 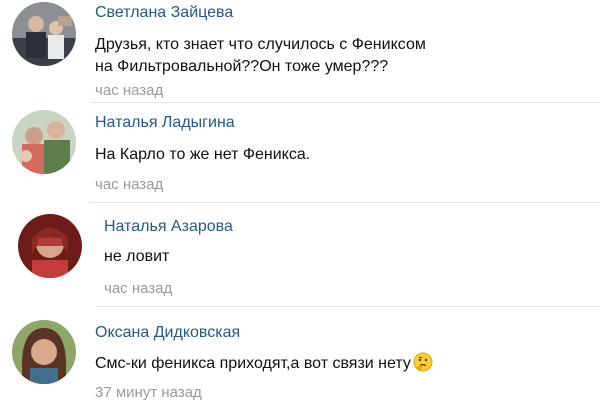 What do you see at coordinates (164, 13) in the screenshot?
I see `comment-author-link: Светлана Зайцева` at bounding box center [164, 13].